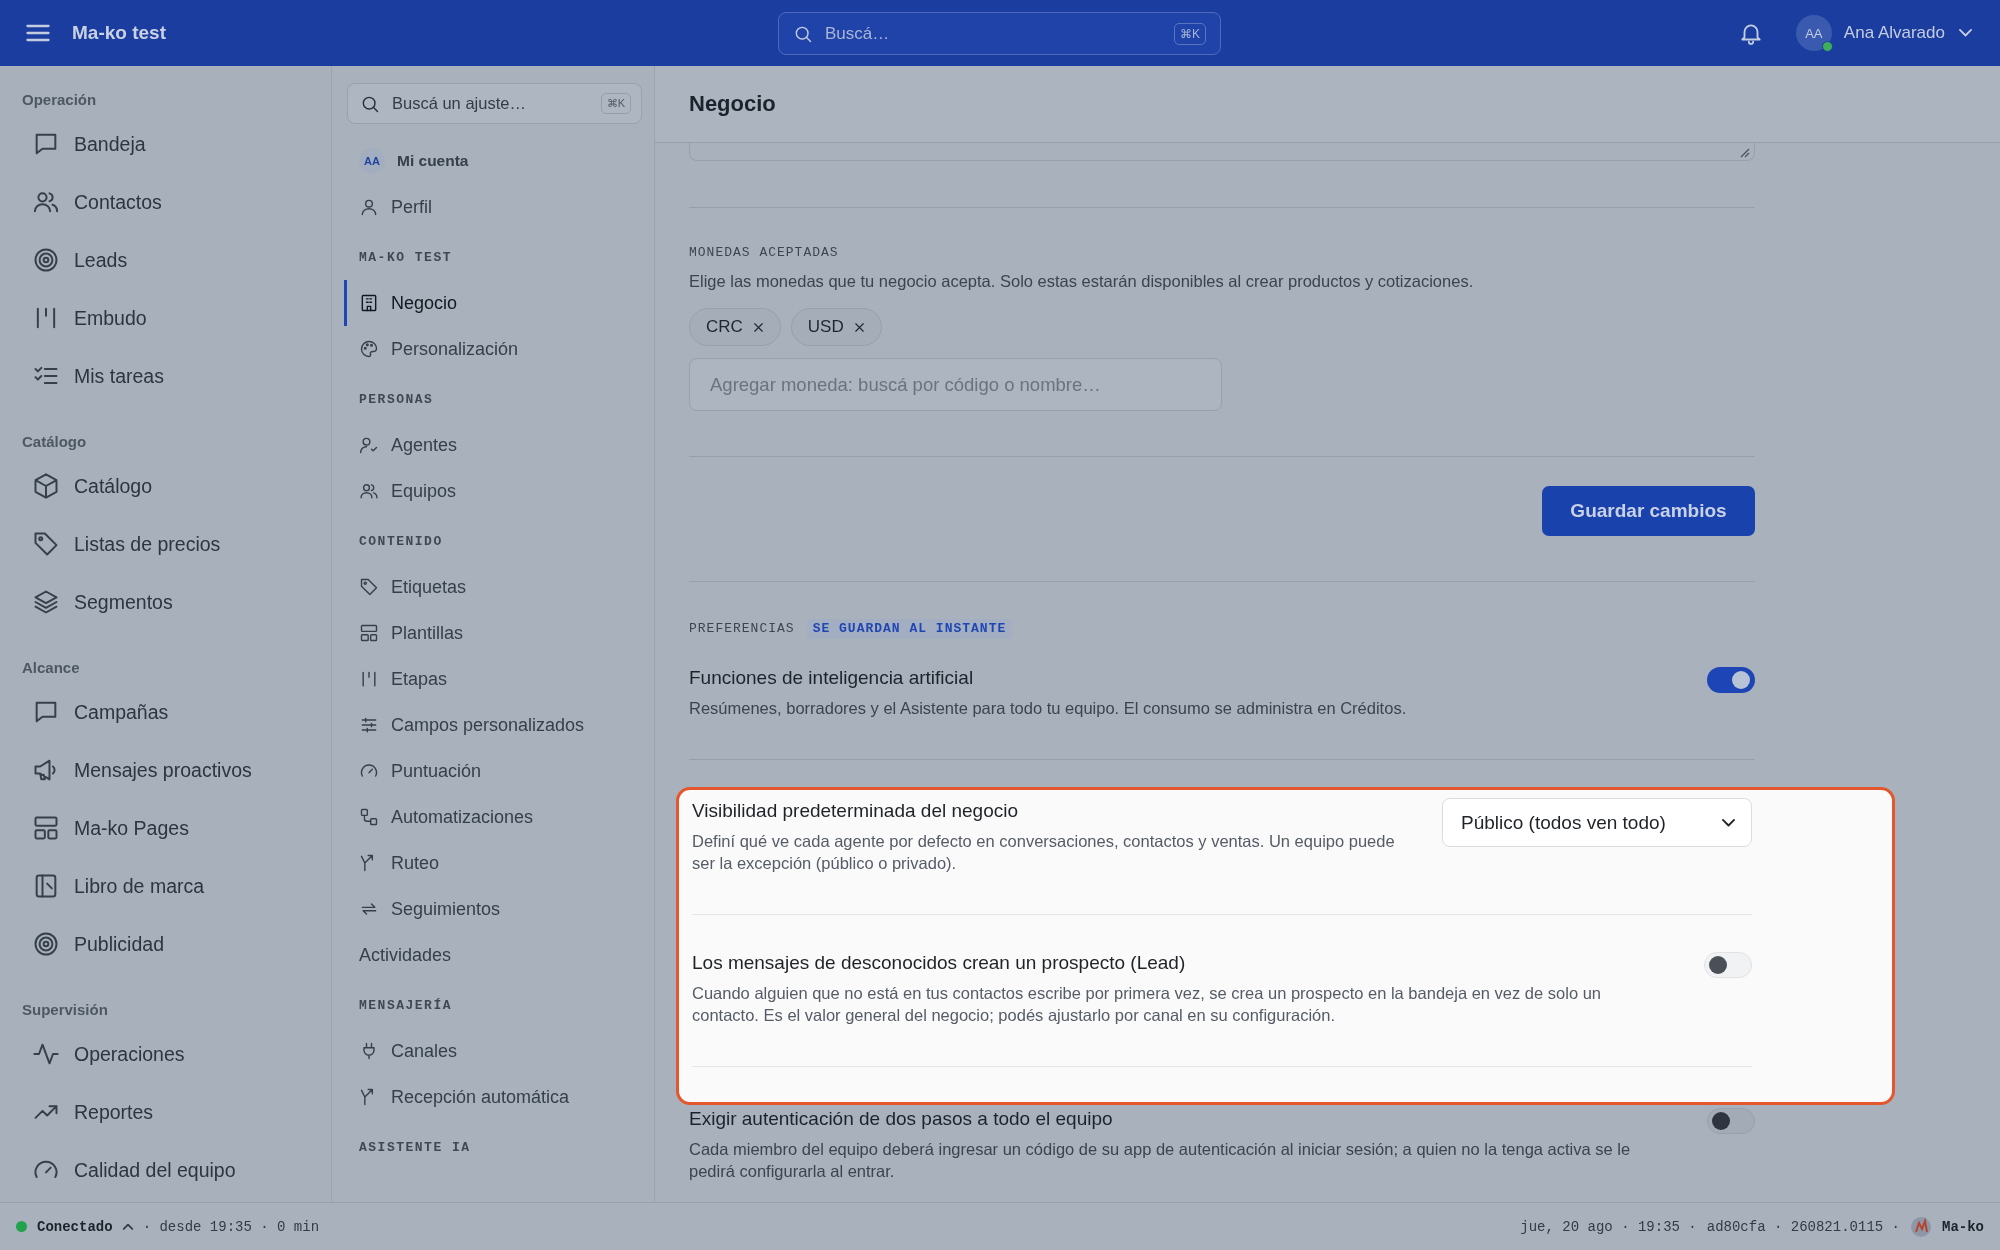 The width and height of the screenshot is (2000, 1250). I want to click on layers-icon, so click(46, 602).